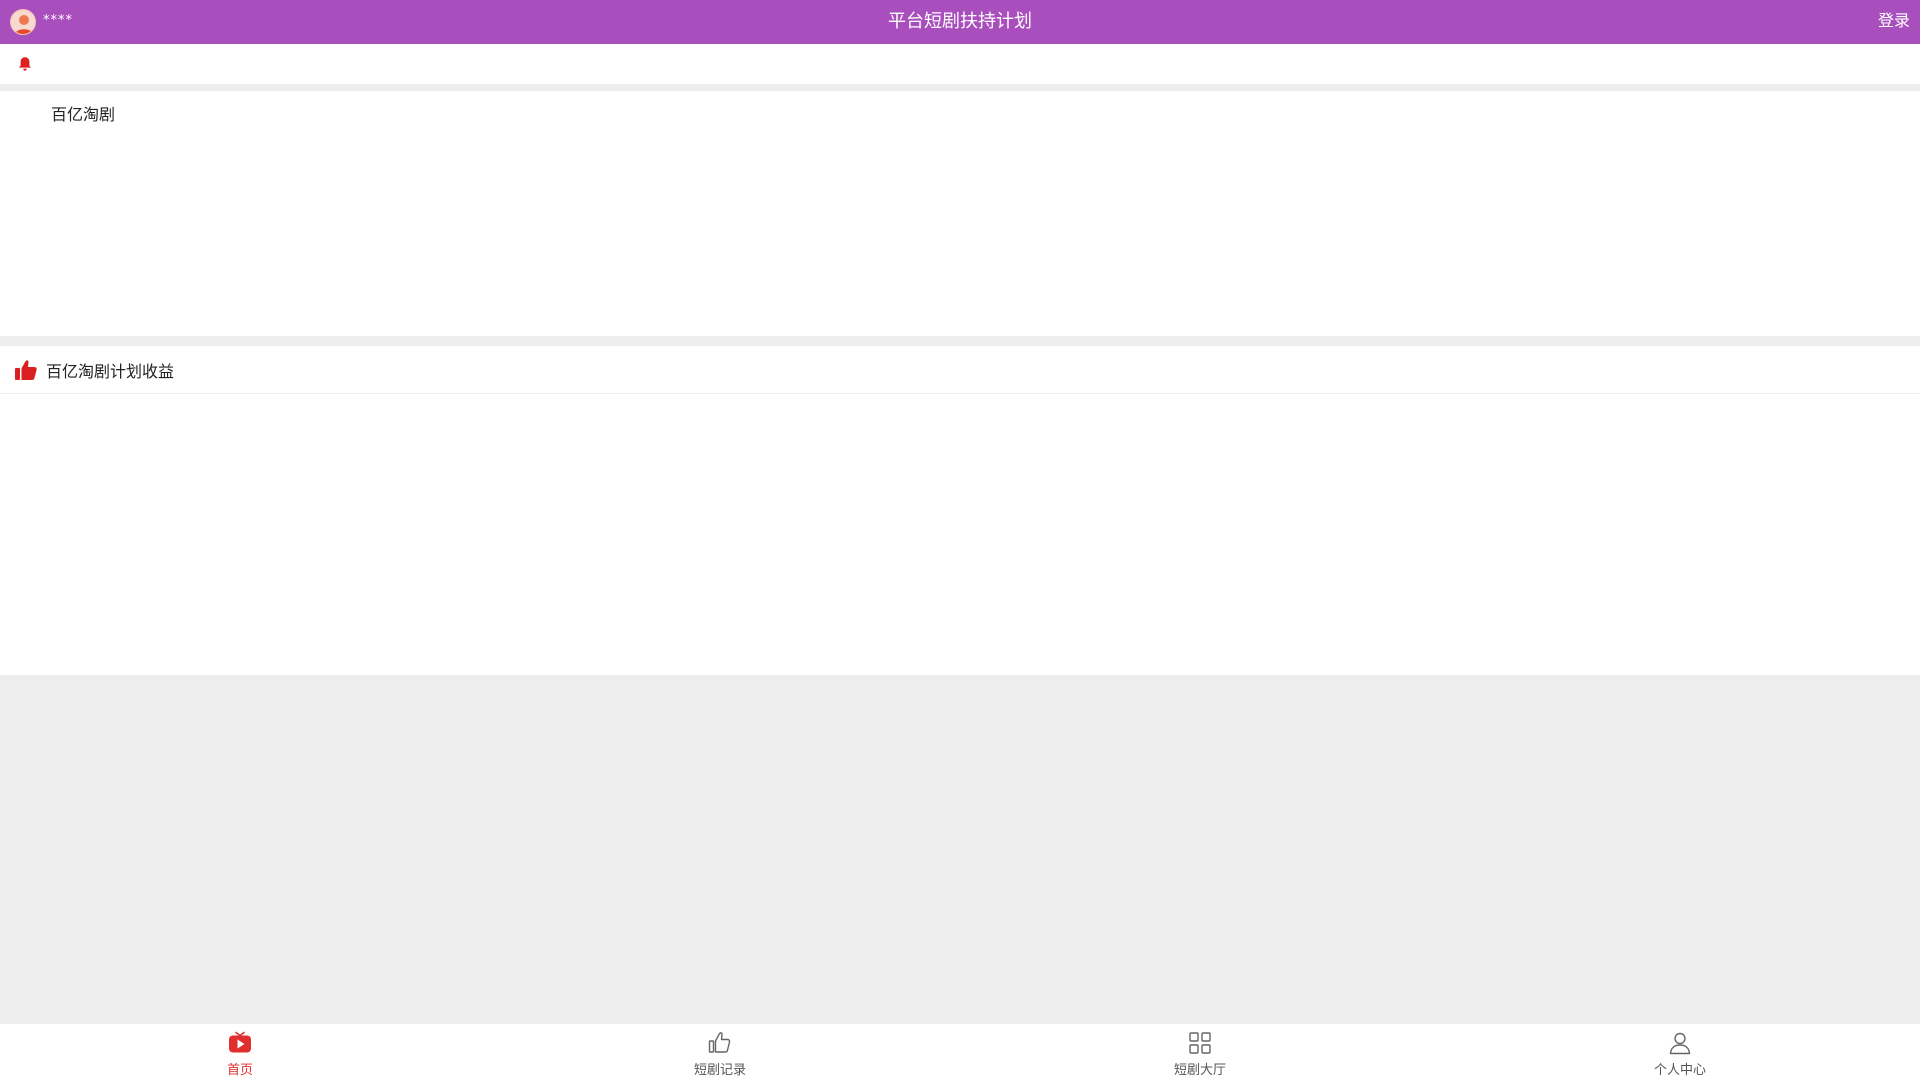  Describe the element at coordinates (719, 1042) in the screenshot. I see `thumbs-up-outline-icon` at that location.